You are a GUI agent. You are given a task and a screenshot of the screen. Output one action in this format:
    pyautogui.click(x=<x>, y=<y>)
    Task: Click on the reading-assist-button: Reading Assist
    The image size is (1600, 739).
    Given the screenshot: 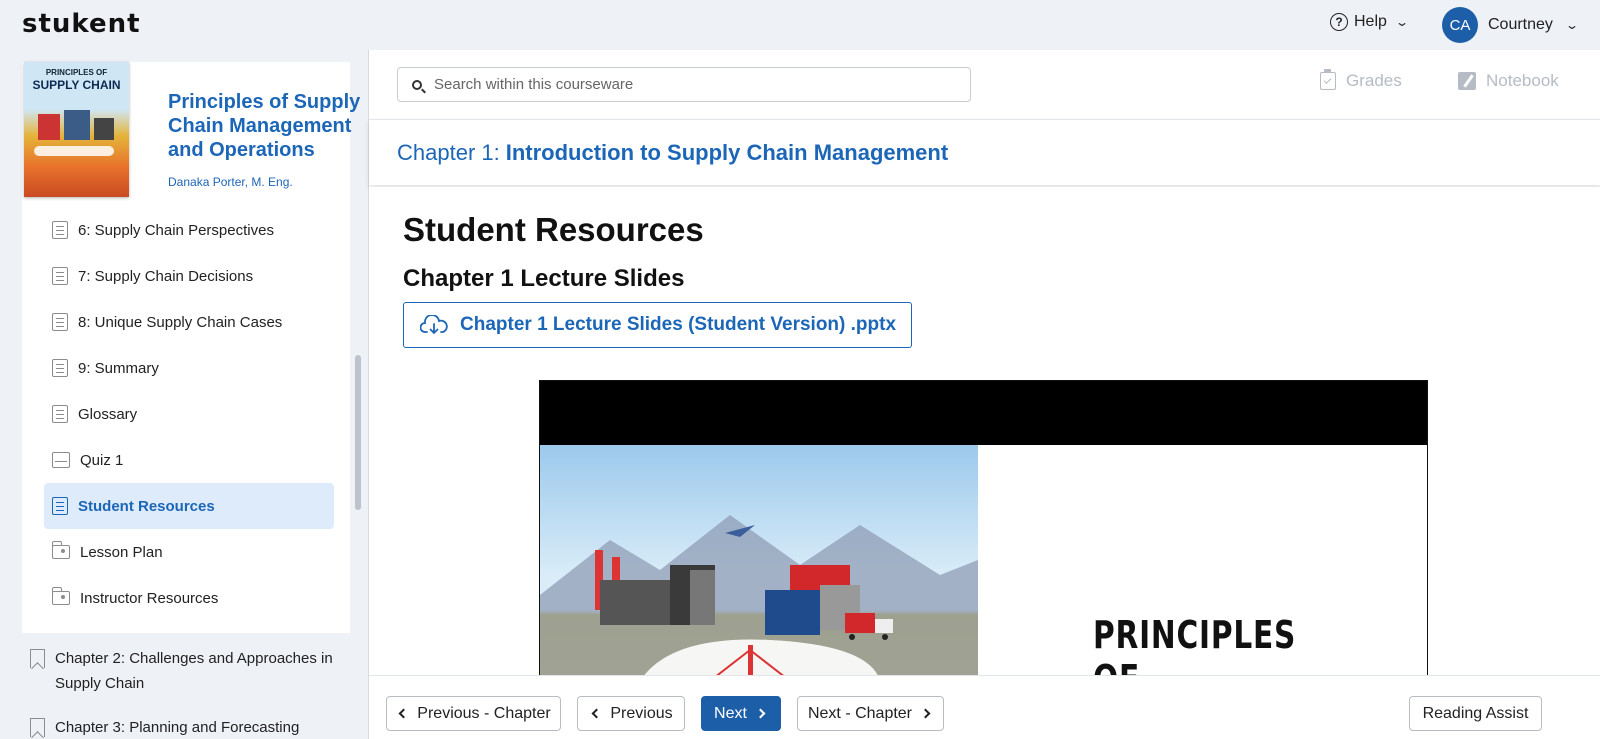 What is the action you would take?
    pyautogui.click(x=1475, y=713)
    